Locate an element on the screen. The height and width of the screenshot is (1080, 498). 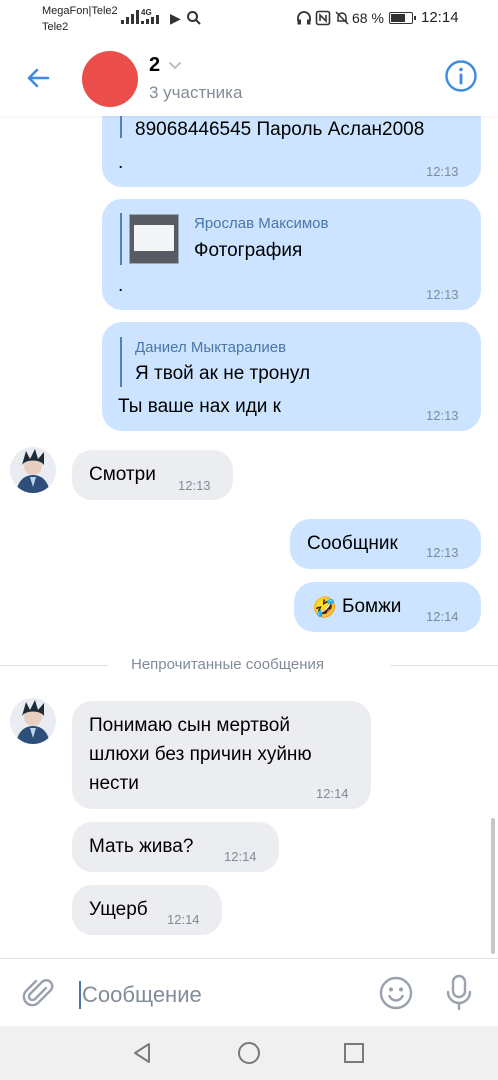
smiley-icon is located at coordinates (396, 993).